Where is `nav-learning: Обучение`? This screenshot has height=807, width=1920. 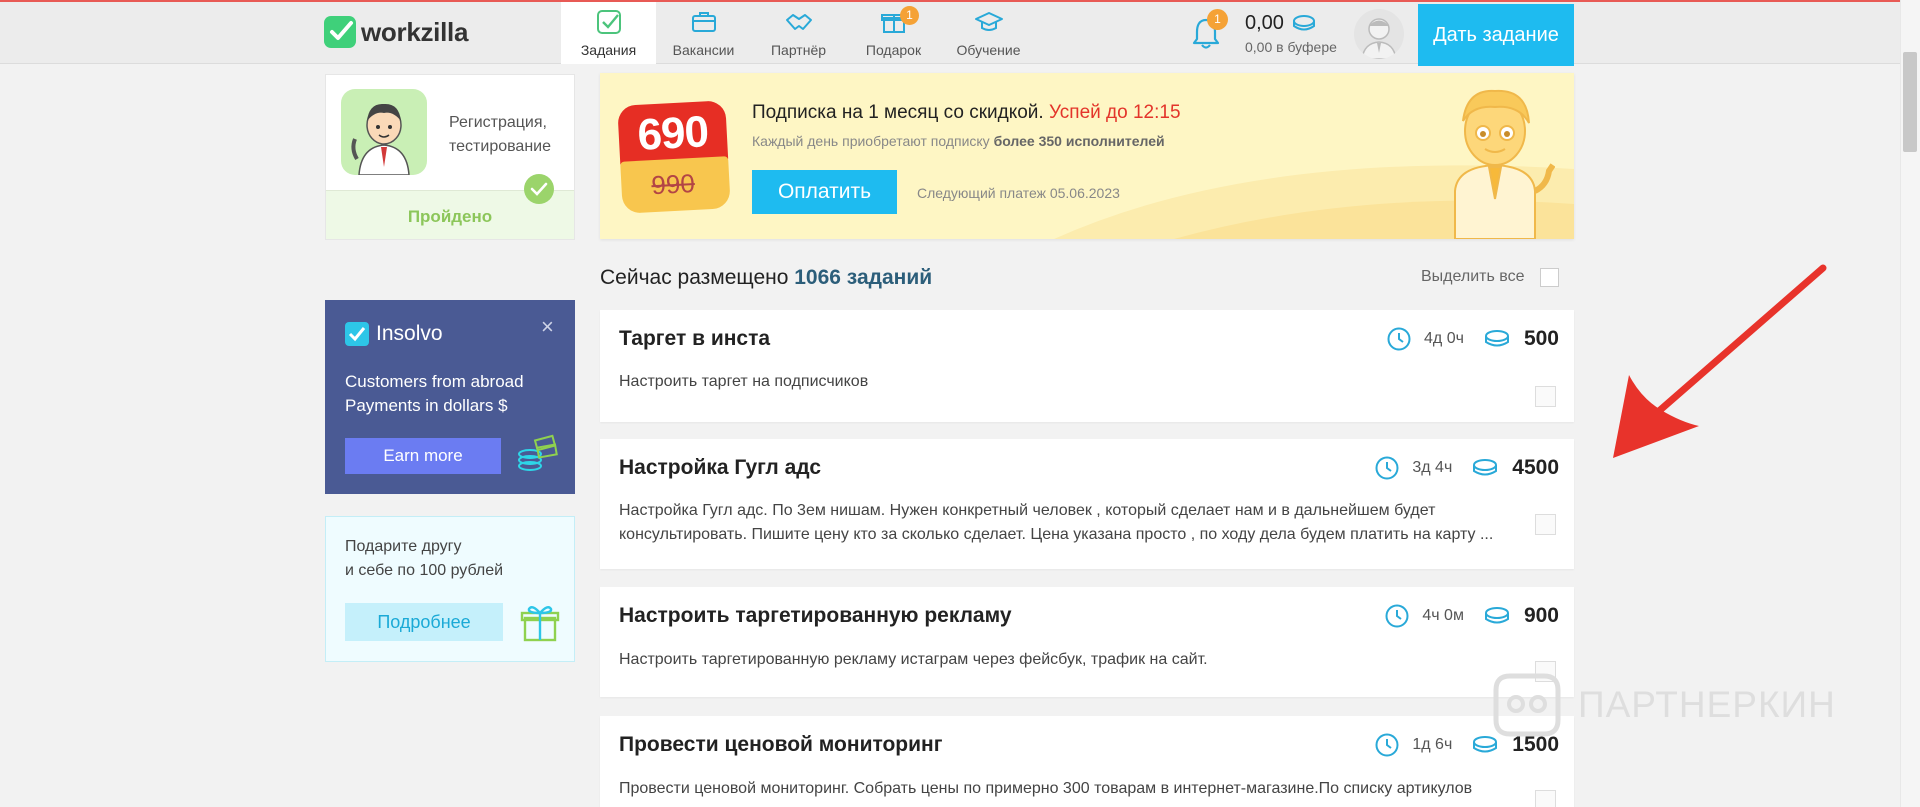 nav-learning: Обучение is located at coordinates (988, 33).